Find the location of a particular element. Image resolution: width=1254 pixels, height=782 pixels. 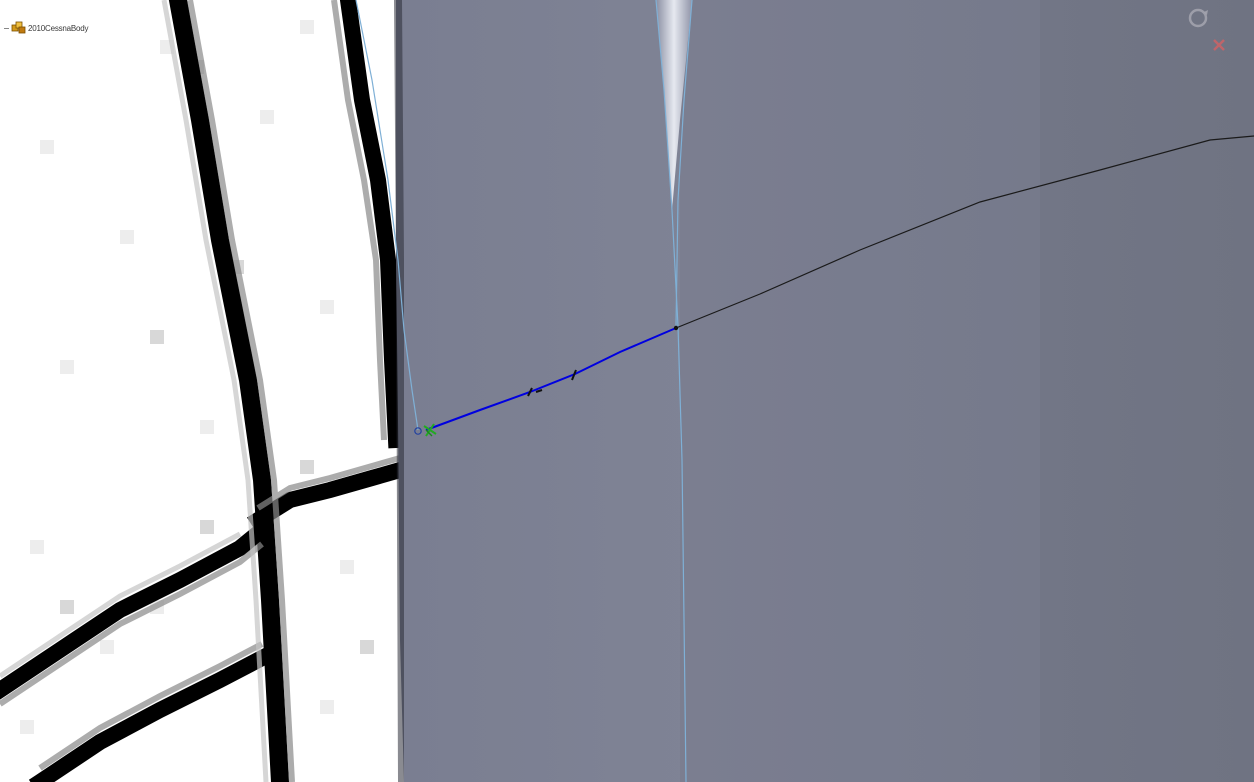

feature-tree-root-label: 2010CessnaBody is located at coordinates (58, 28).